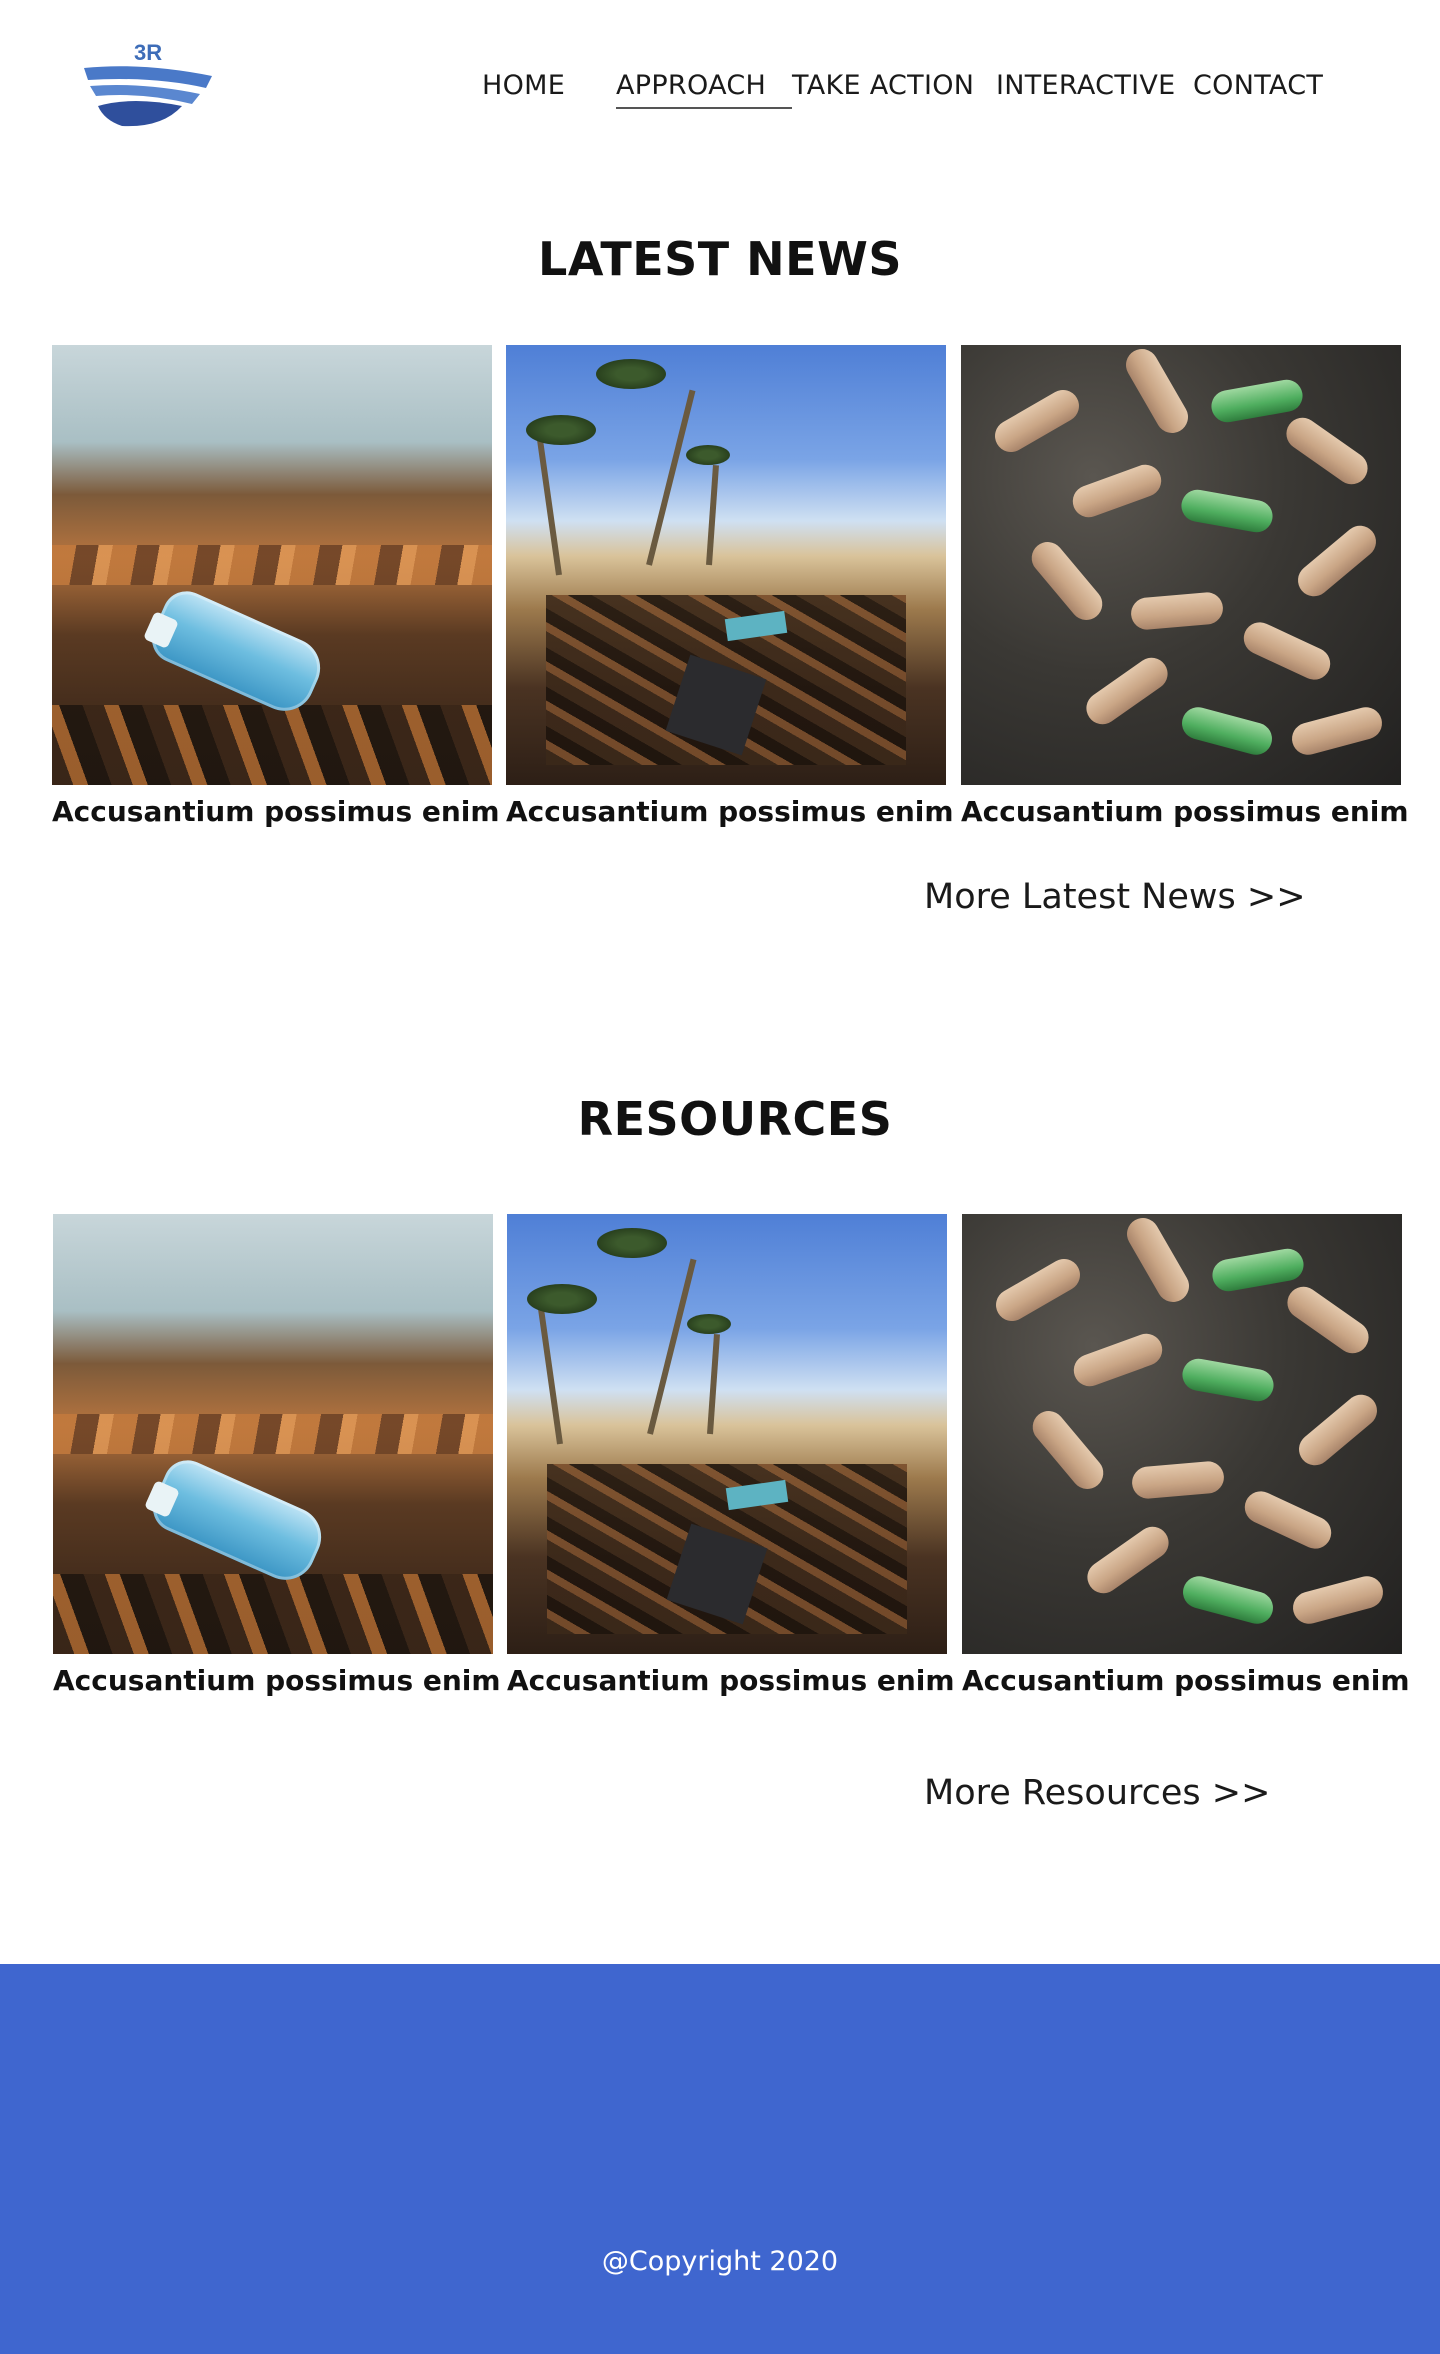  I want to click on nav-home: HOME, so click(523, 85).